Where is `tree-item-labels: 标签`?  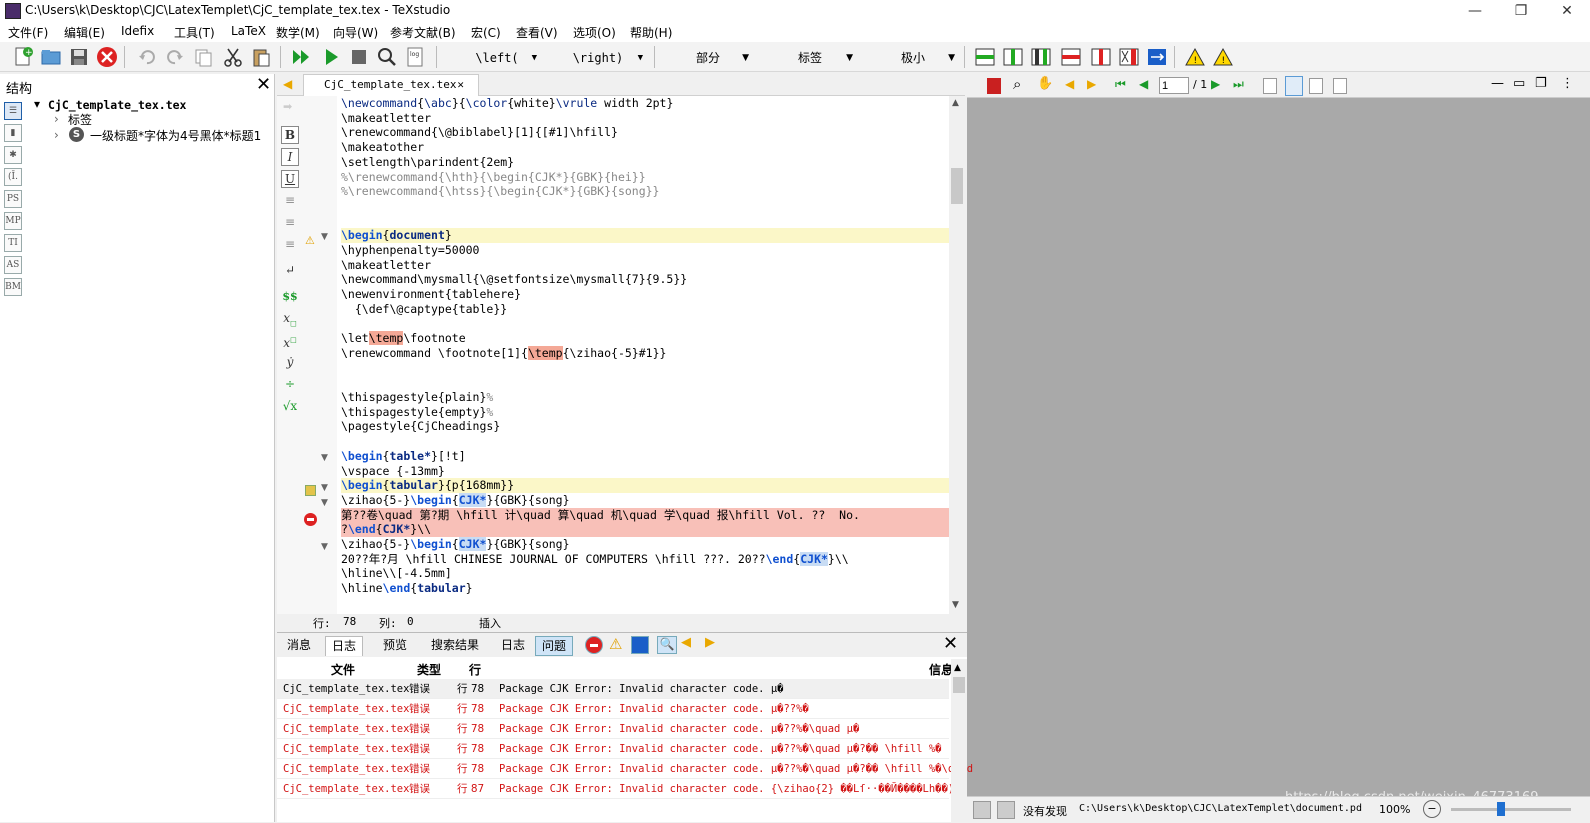 tree-item-labels: 标签 is located at coordinates (80, 119).